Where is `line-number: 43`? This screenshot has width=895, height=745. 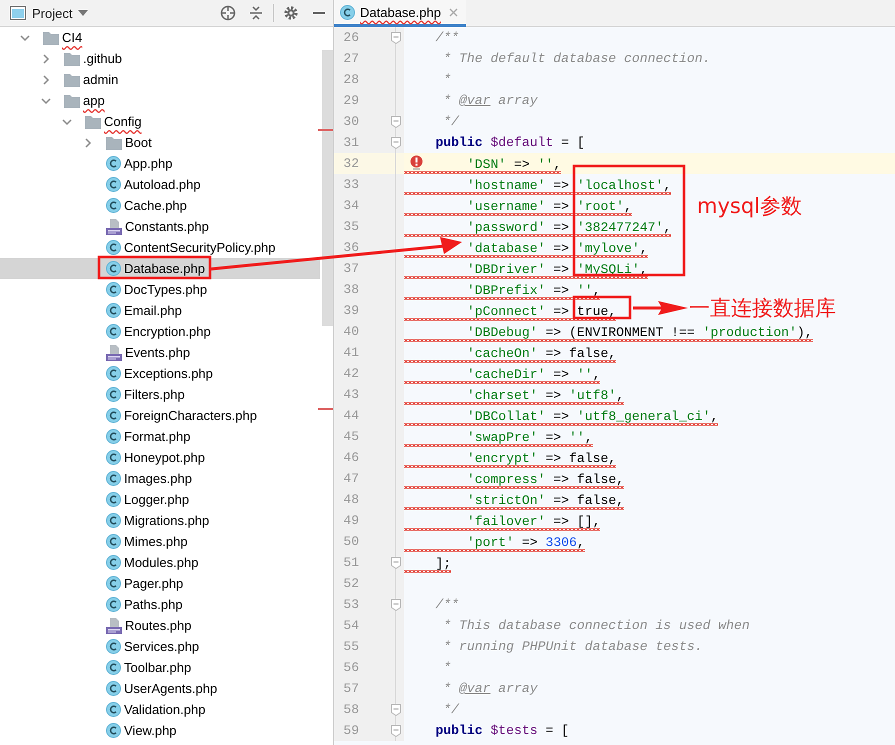
line-number: 43 is located at coordinates (350, 394).